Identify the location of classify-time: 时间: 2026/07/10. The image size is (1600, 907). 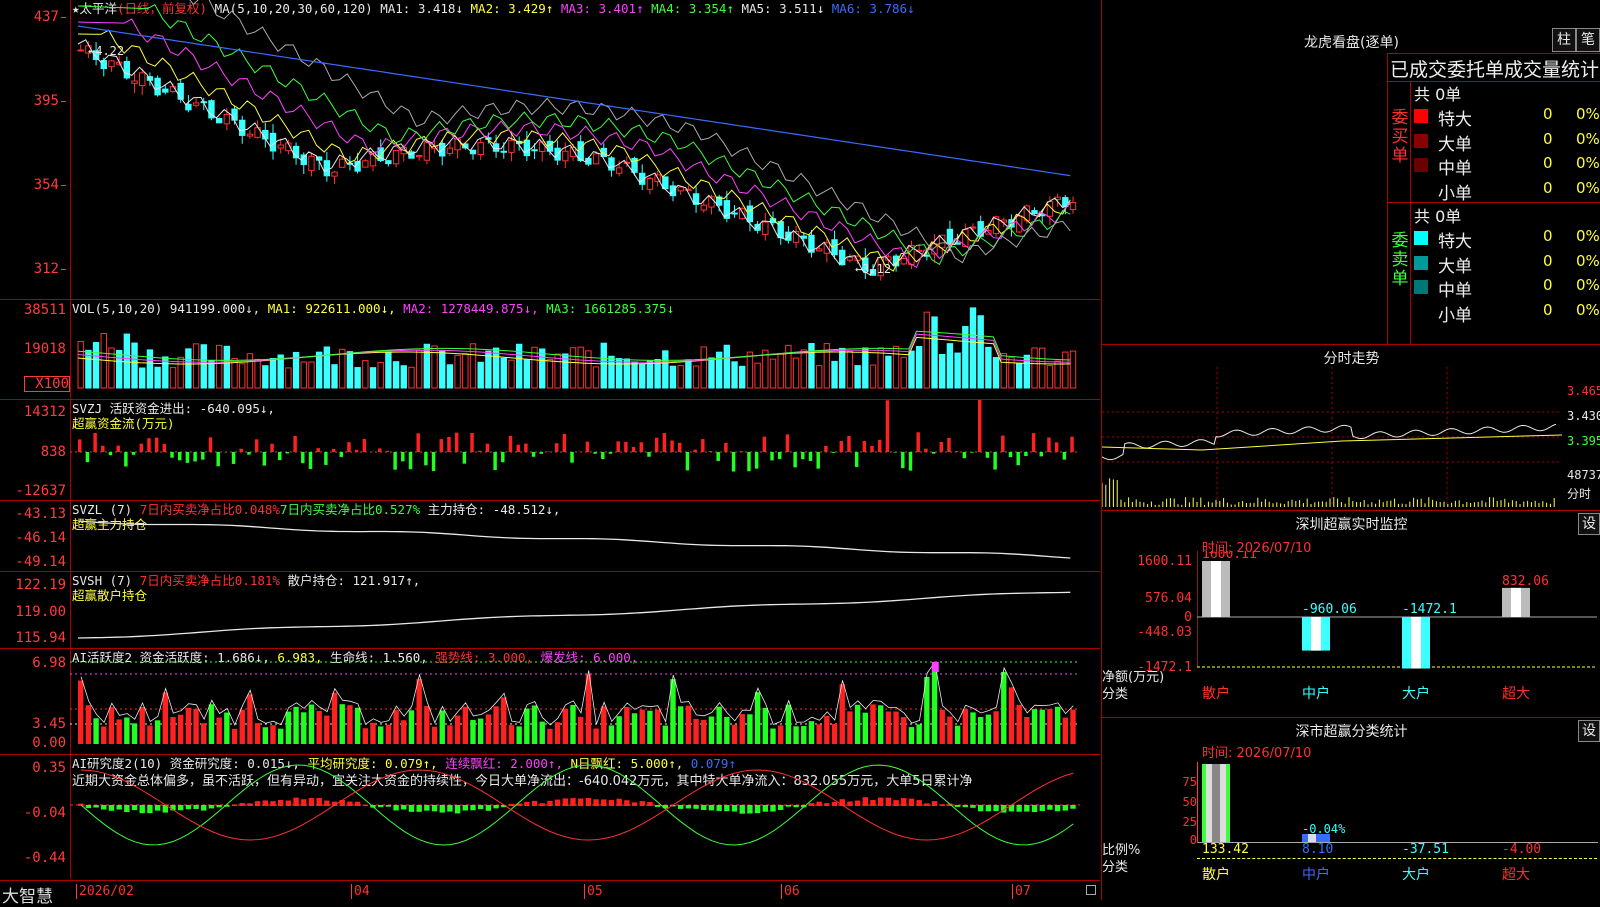
(1256, 751).